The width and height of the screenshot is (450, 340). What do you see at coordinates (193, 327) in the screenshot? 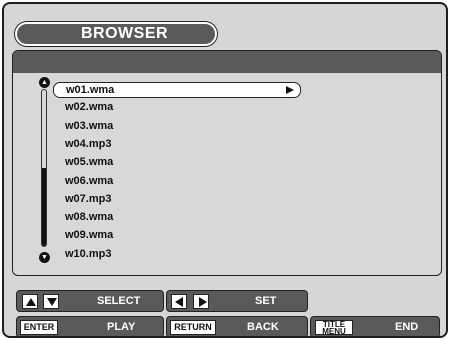
I see `return-key: RETURN` at bounding box center [193, 327].